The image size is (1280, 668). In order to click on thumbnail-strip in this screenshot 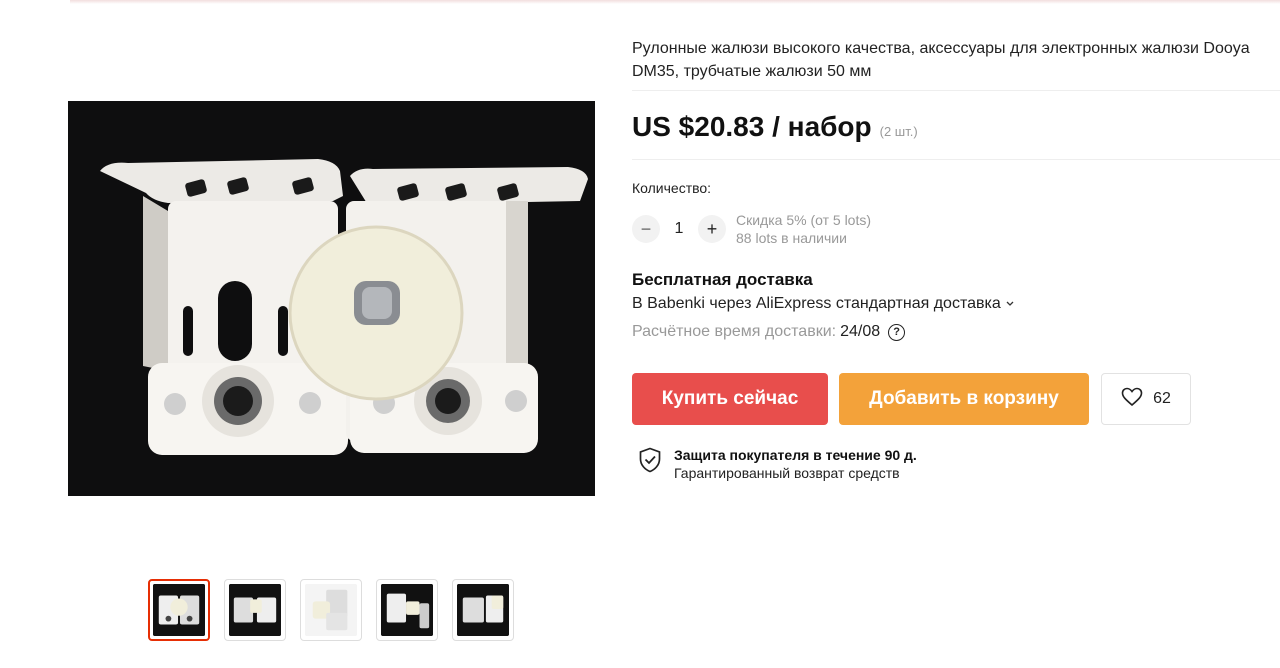, I will do `click(331, 610)`.